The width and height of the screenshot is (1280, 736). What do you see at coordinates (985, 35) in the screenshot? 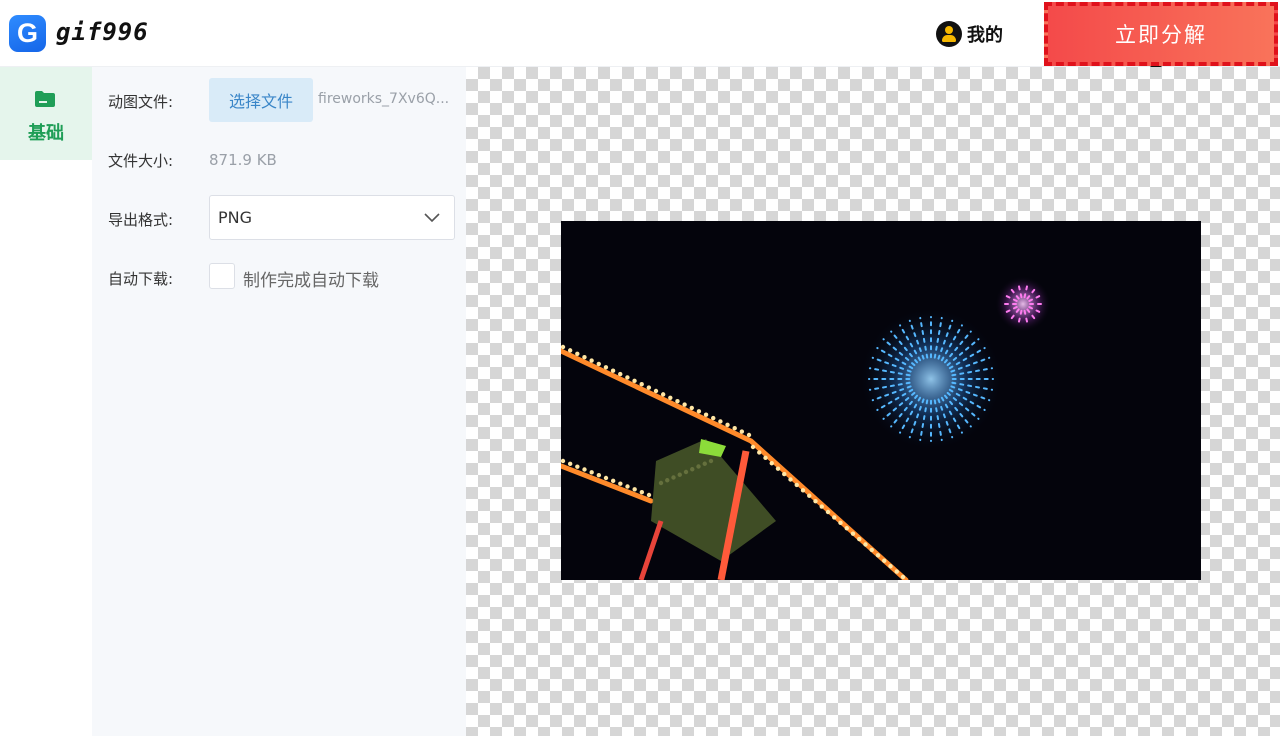
I see `user-label: 我的` at bounding box center [985, 35].